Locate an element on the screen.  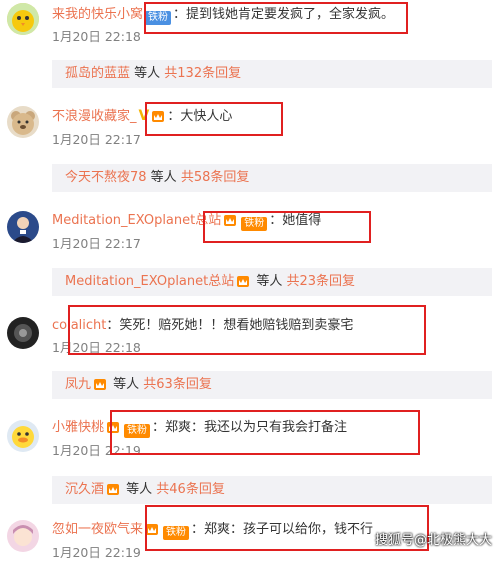
reply-user: 今天不熬夜78 is located at coordinates (106, 177).